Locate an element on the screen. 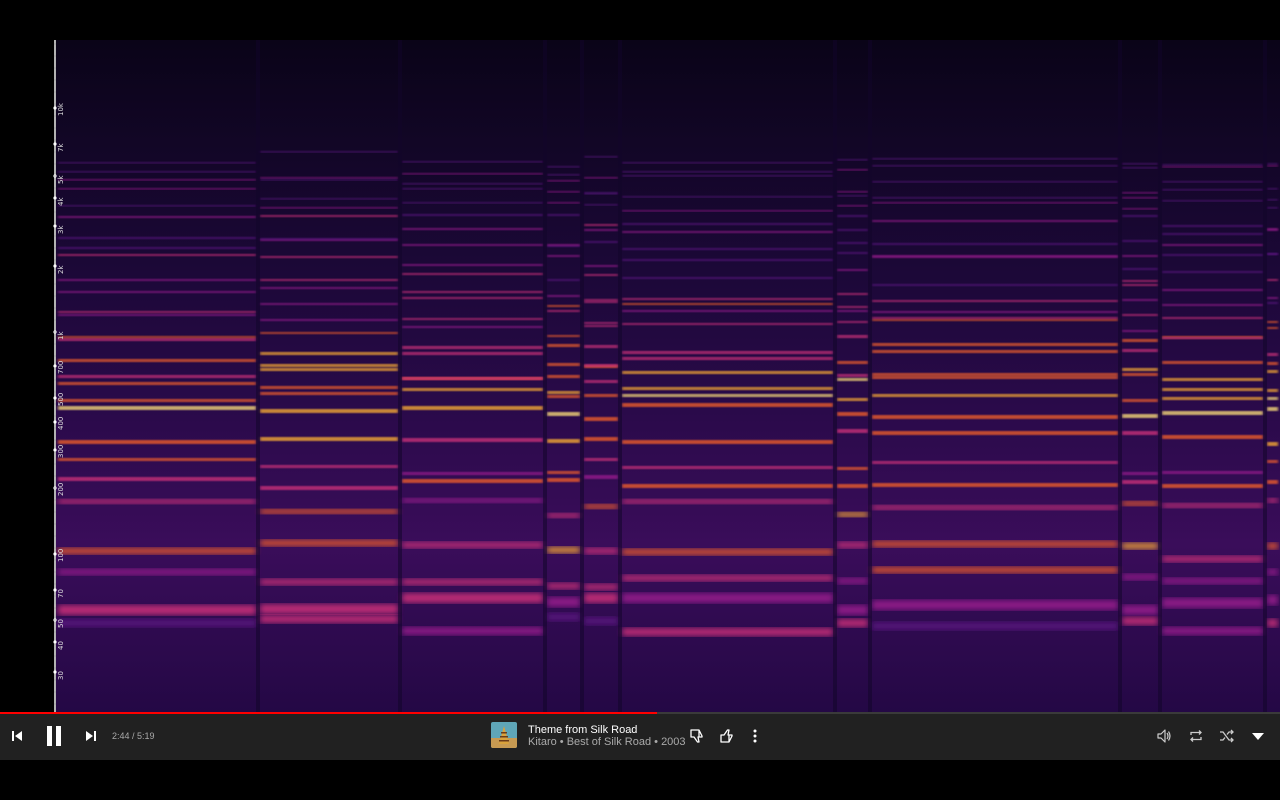 The height and width of the screenshot is (800, 1280). thumb-up-icon is located at coordinates (726, 736).